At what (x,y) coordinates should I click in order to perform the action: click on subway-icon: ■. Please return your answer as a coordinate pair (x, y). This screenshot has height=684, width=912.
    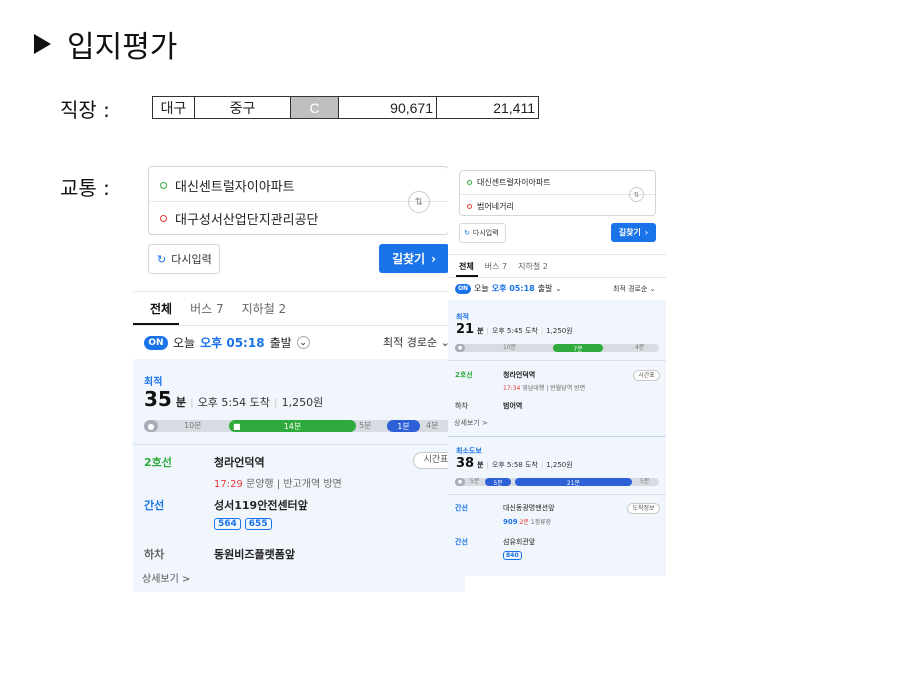
    Looking at the image, I should click on (237, 426).